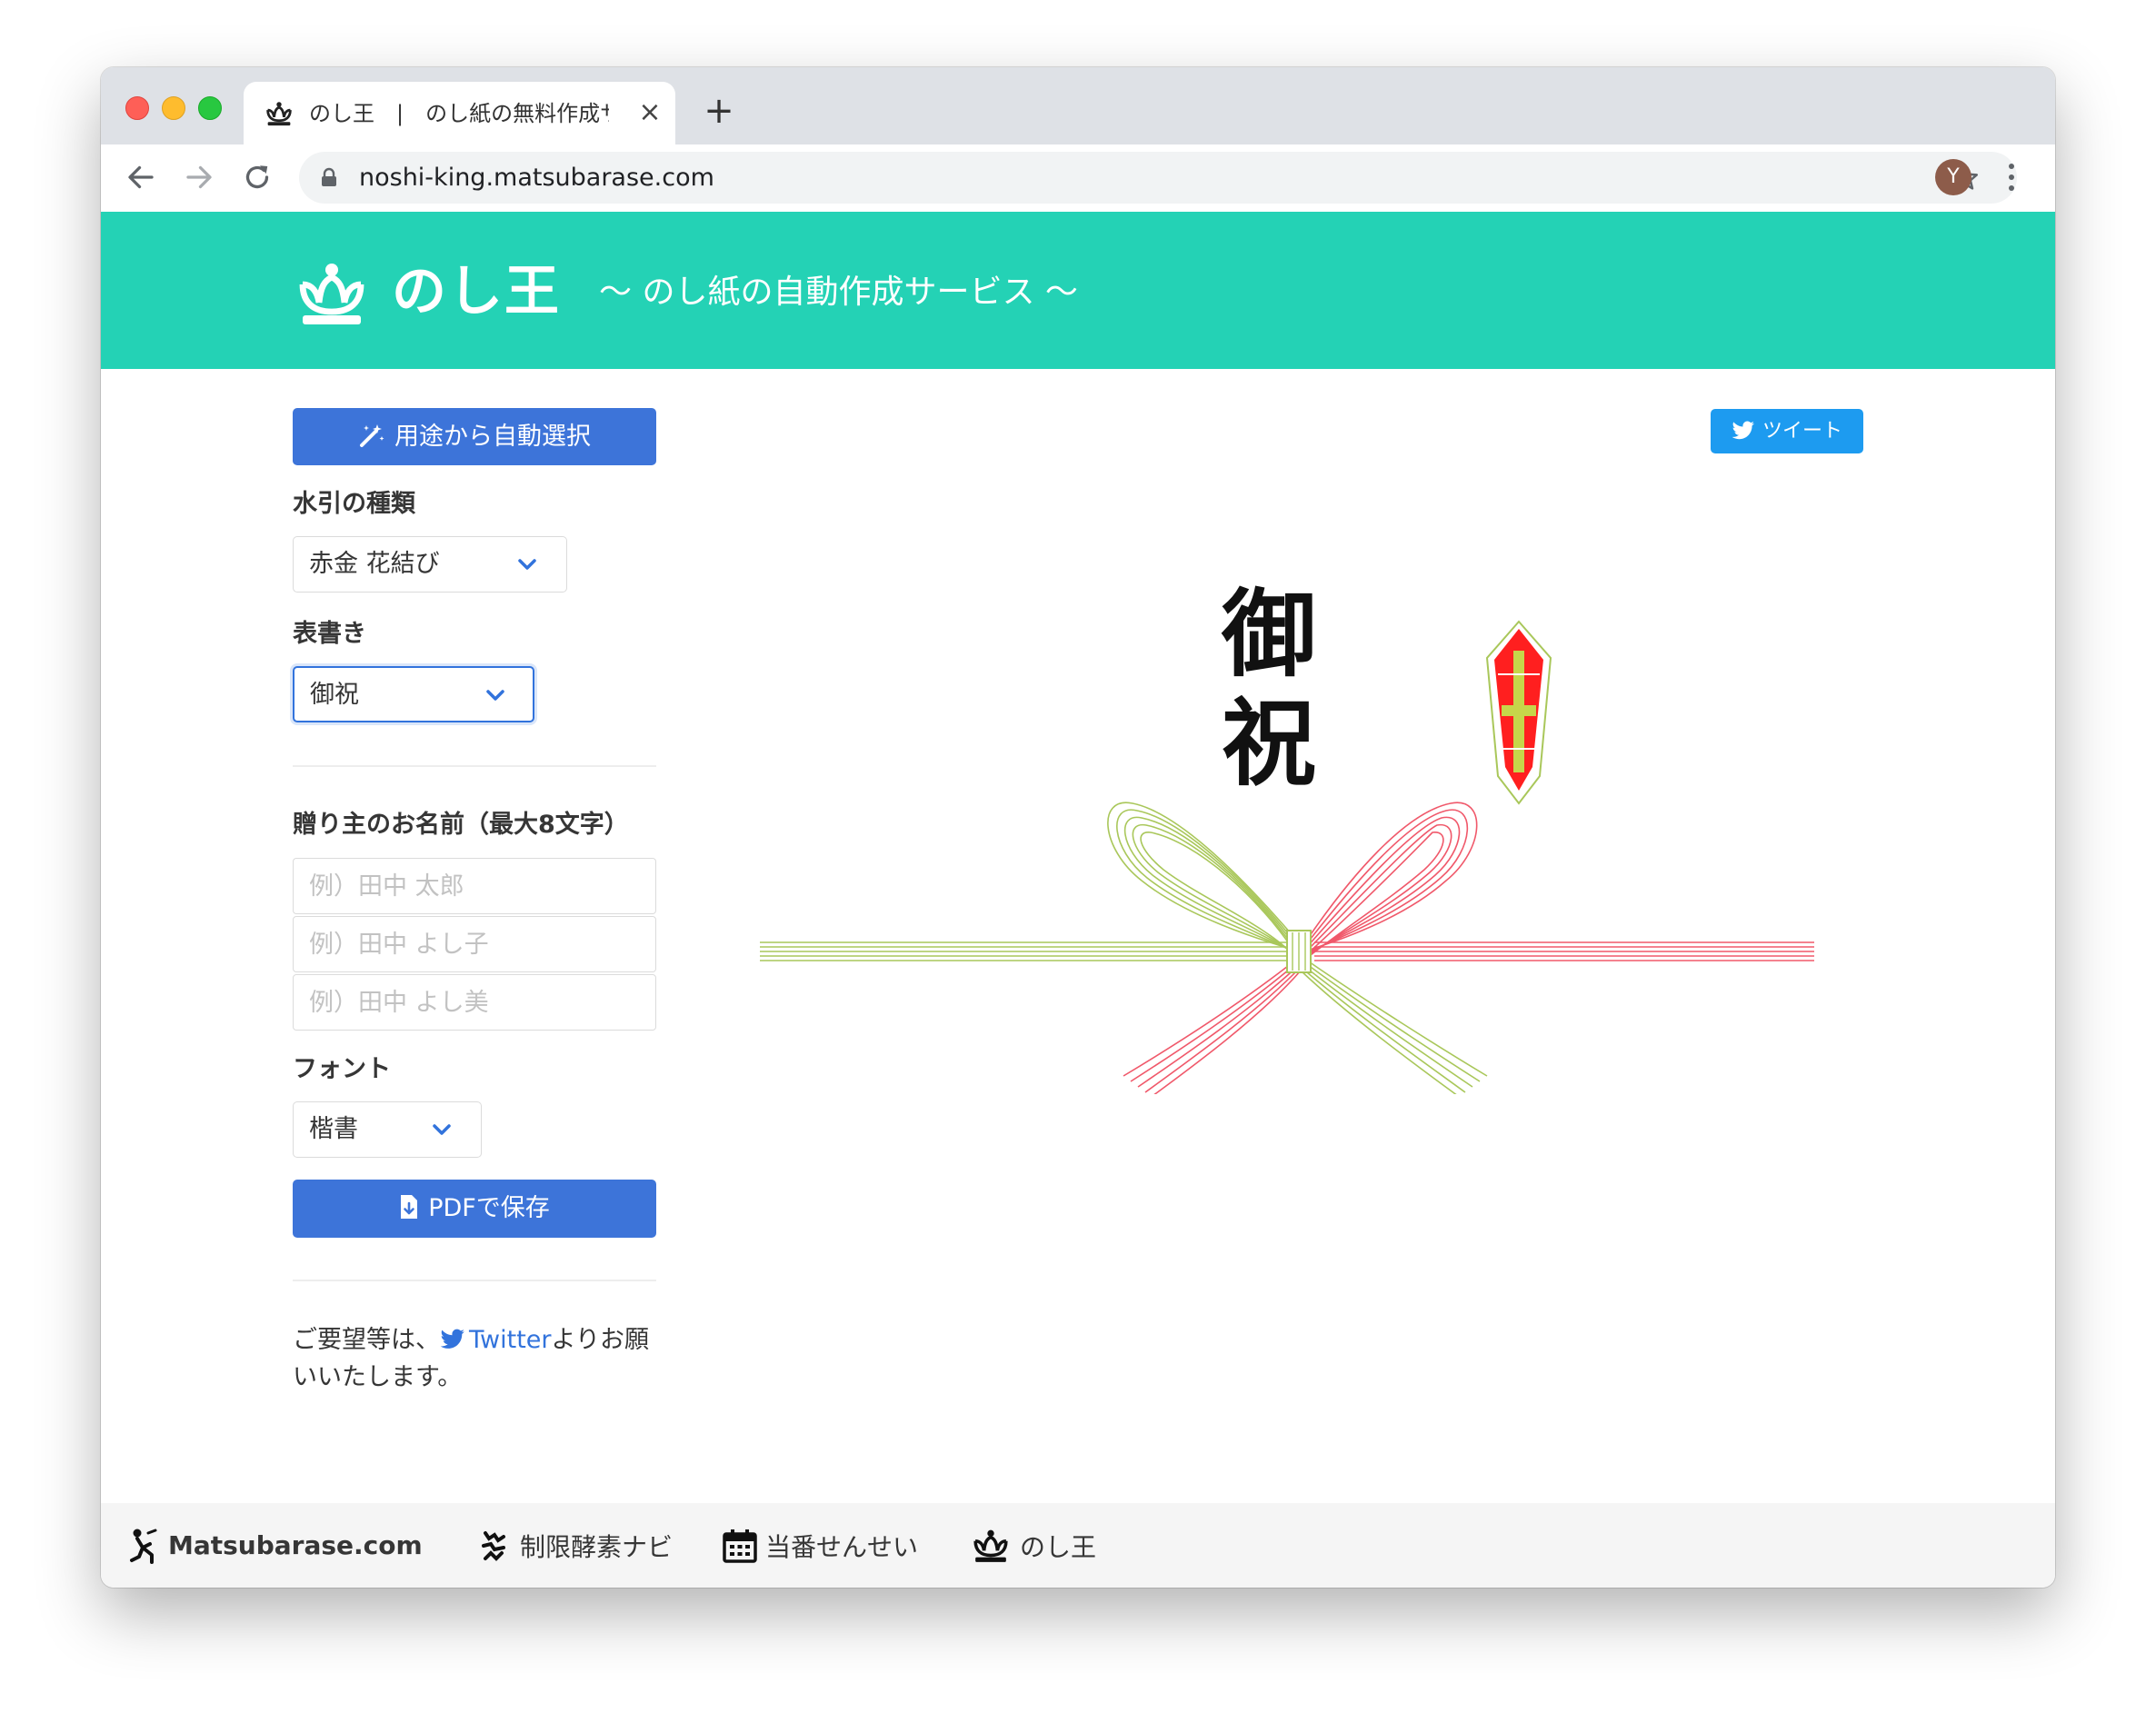 This screenshot has height=1723, width=2156. What do you see at coordinates (329, 176) in the screenshot?
I see `lock-icon` at bounding box center [329, 176].